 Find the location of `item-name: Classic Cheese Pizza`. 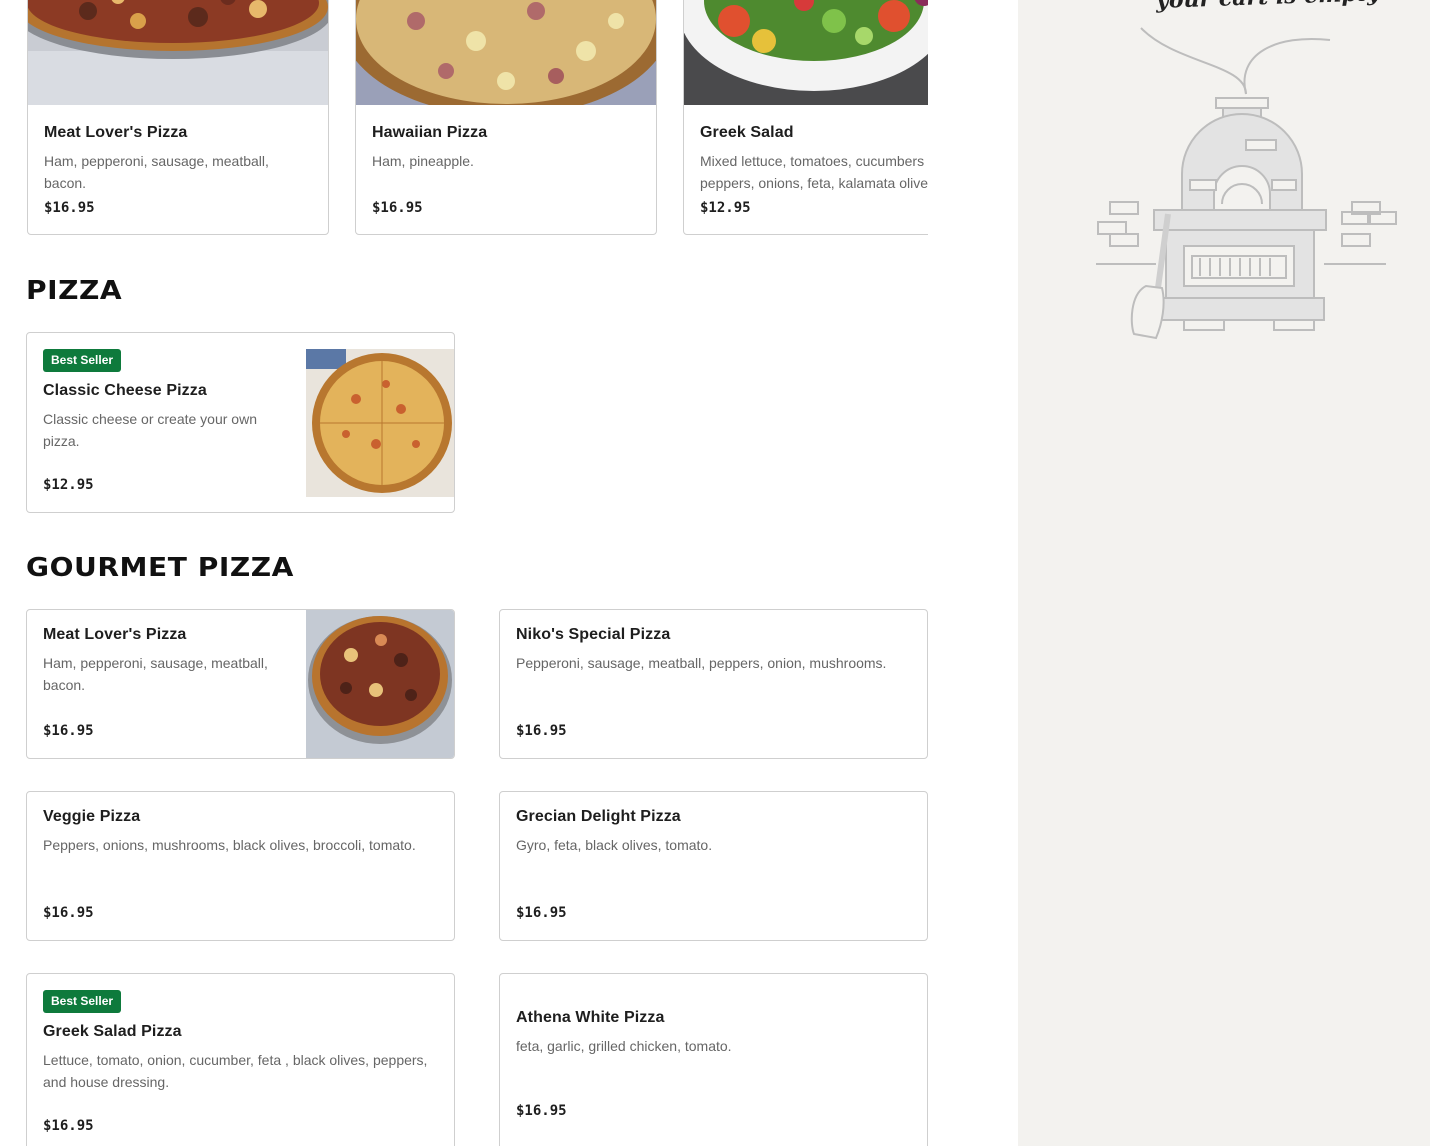

item-name: Classic Cheese Pizza is located at coordinates (125, 390).